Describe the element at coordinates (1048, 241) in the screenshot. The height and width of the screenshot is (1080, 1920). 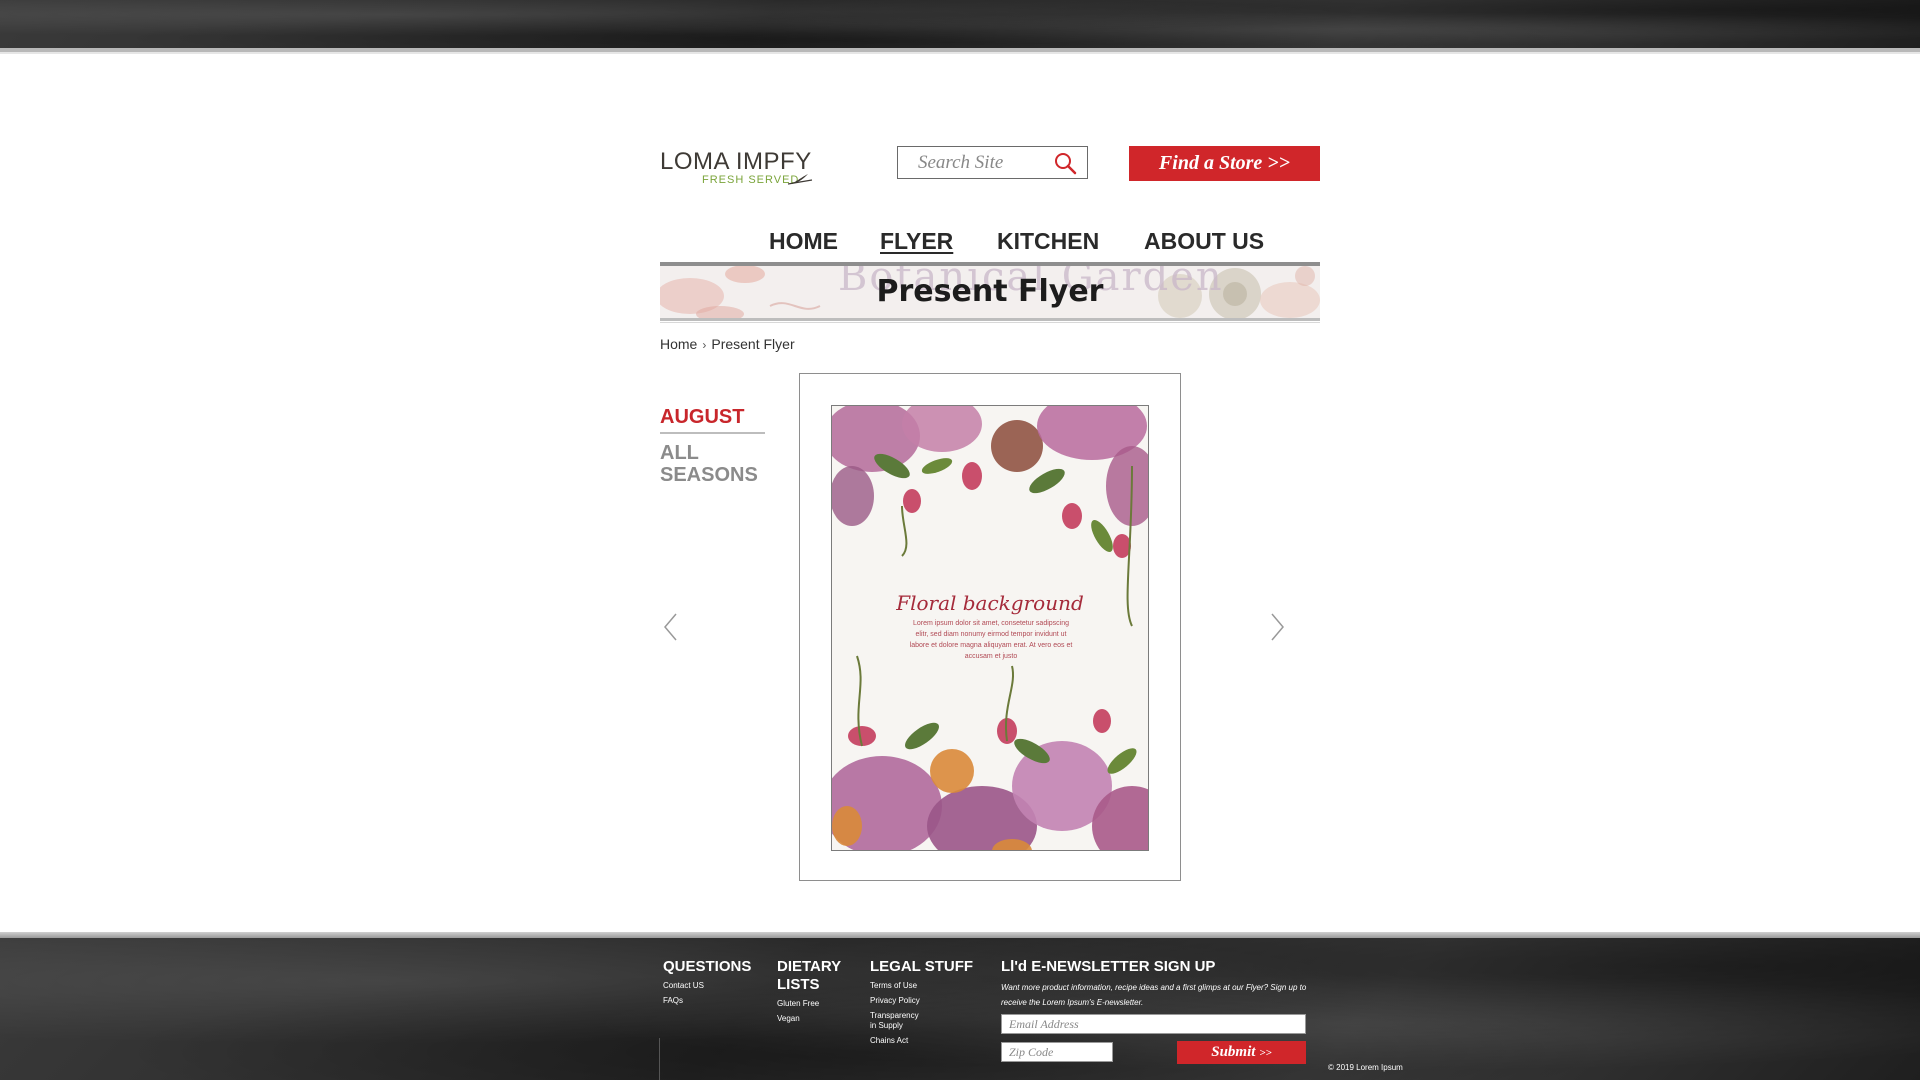
I see `nav-kitchen: KITCHEN` at that location.